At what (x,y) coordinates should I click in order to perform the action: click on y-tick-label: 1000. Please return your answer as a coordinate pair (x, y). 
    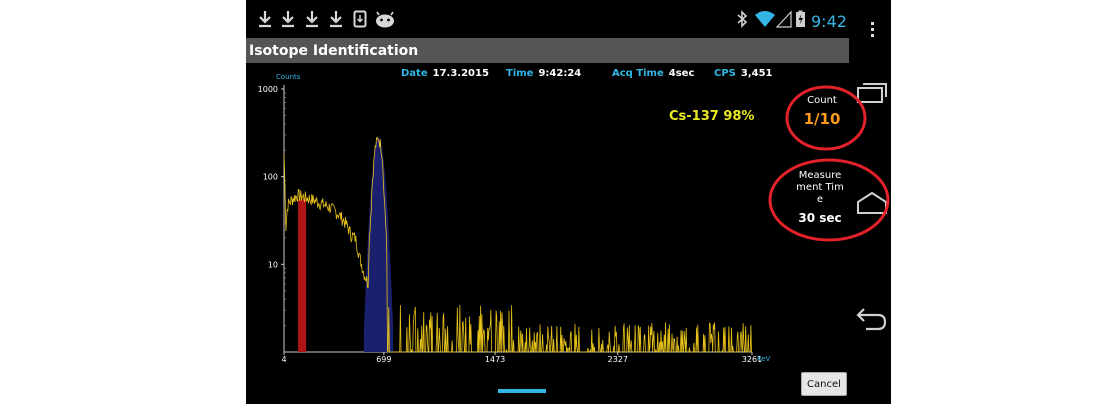
    Looking at the image, I should click on (268, 89).